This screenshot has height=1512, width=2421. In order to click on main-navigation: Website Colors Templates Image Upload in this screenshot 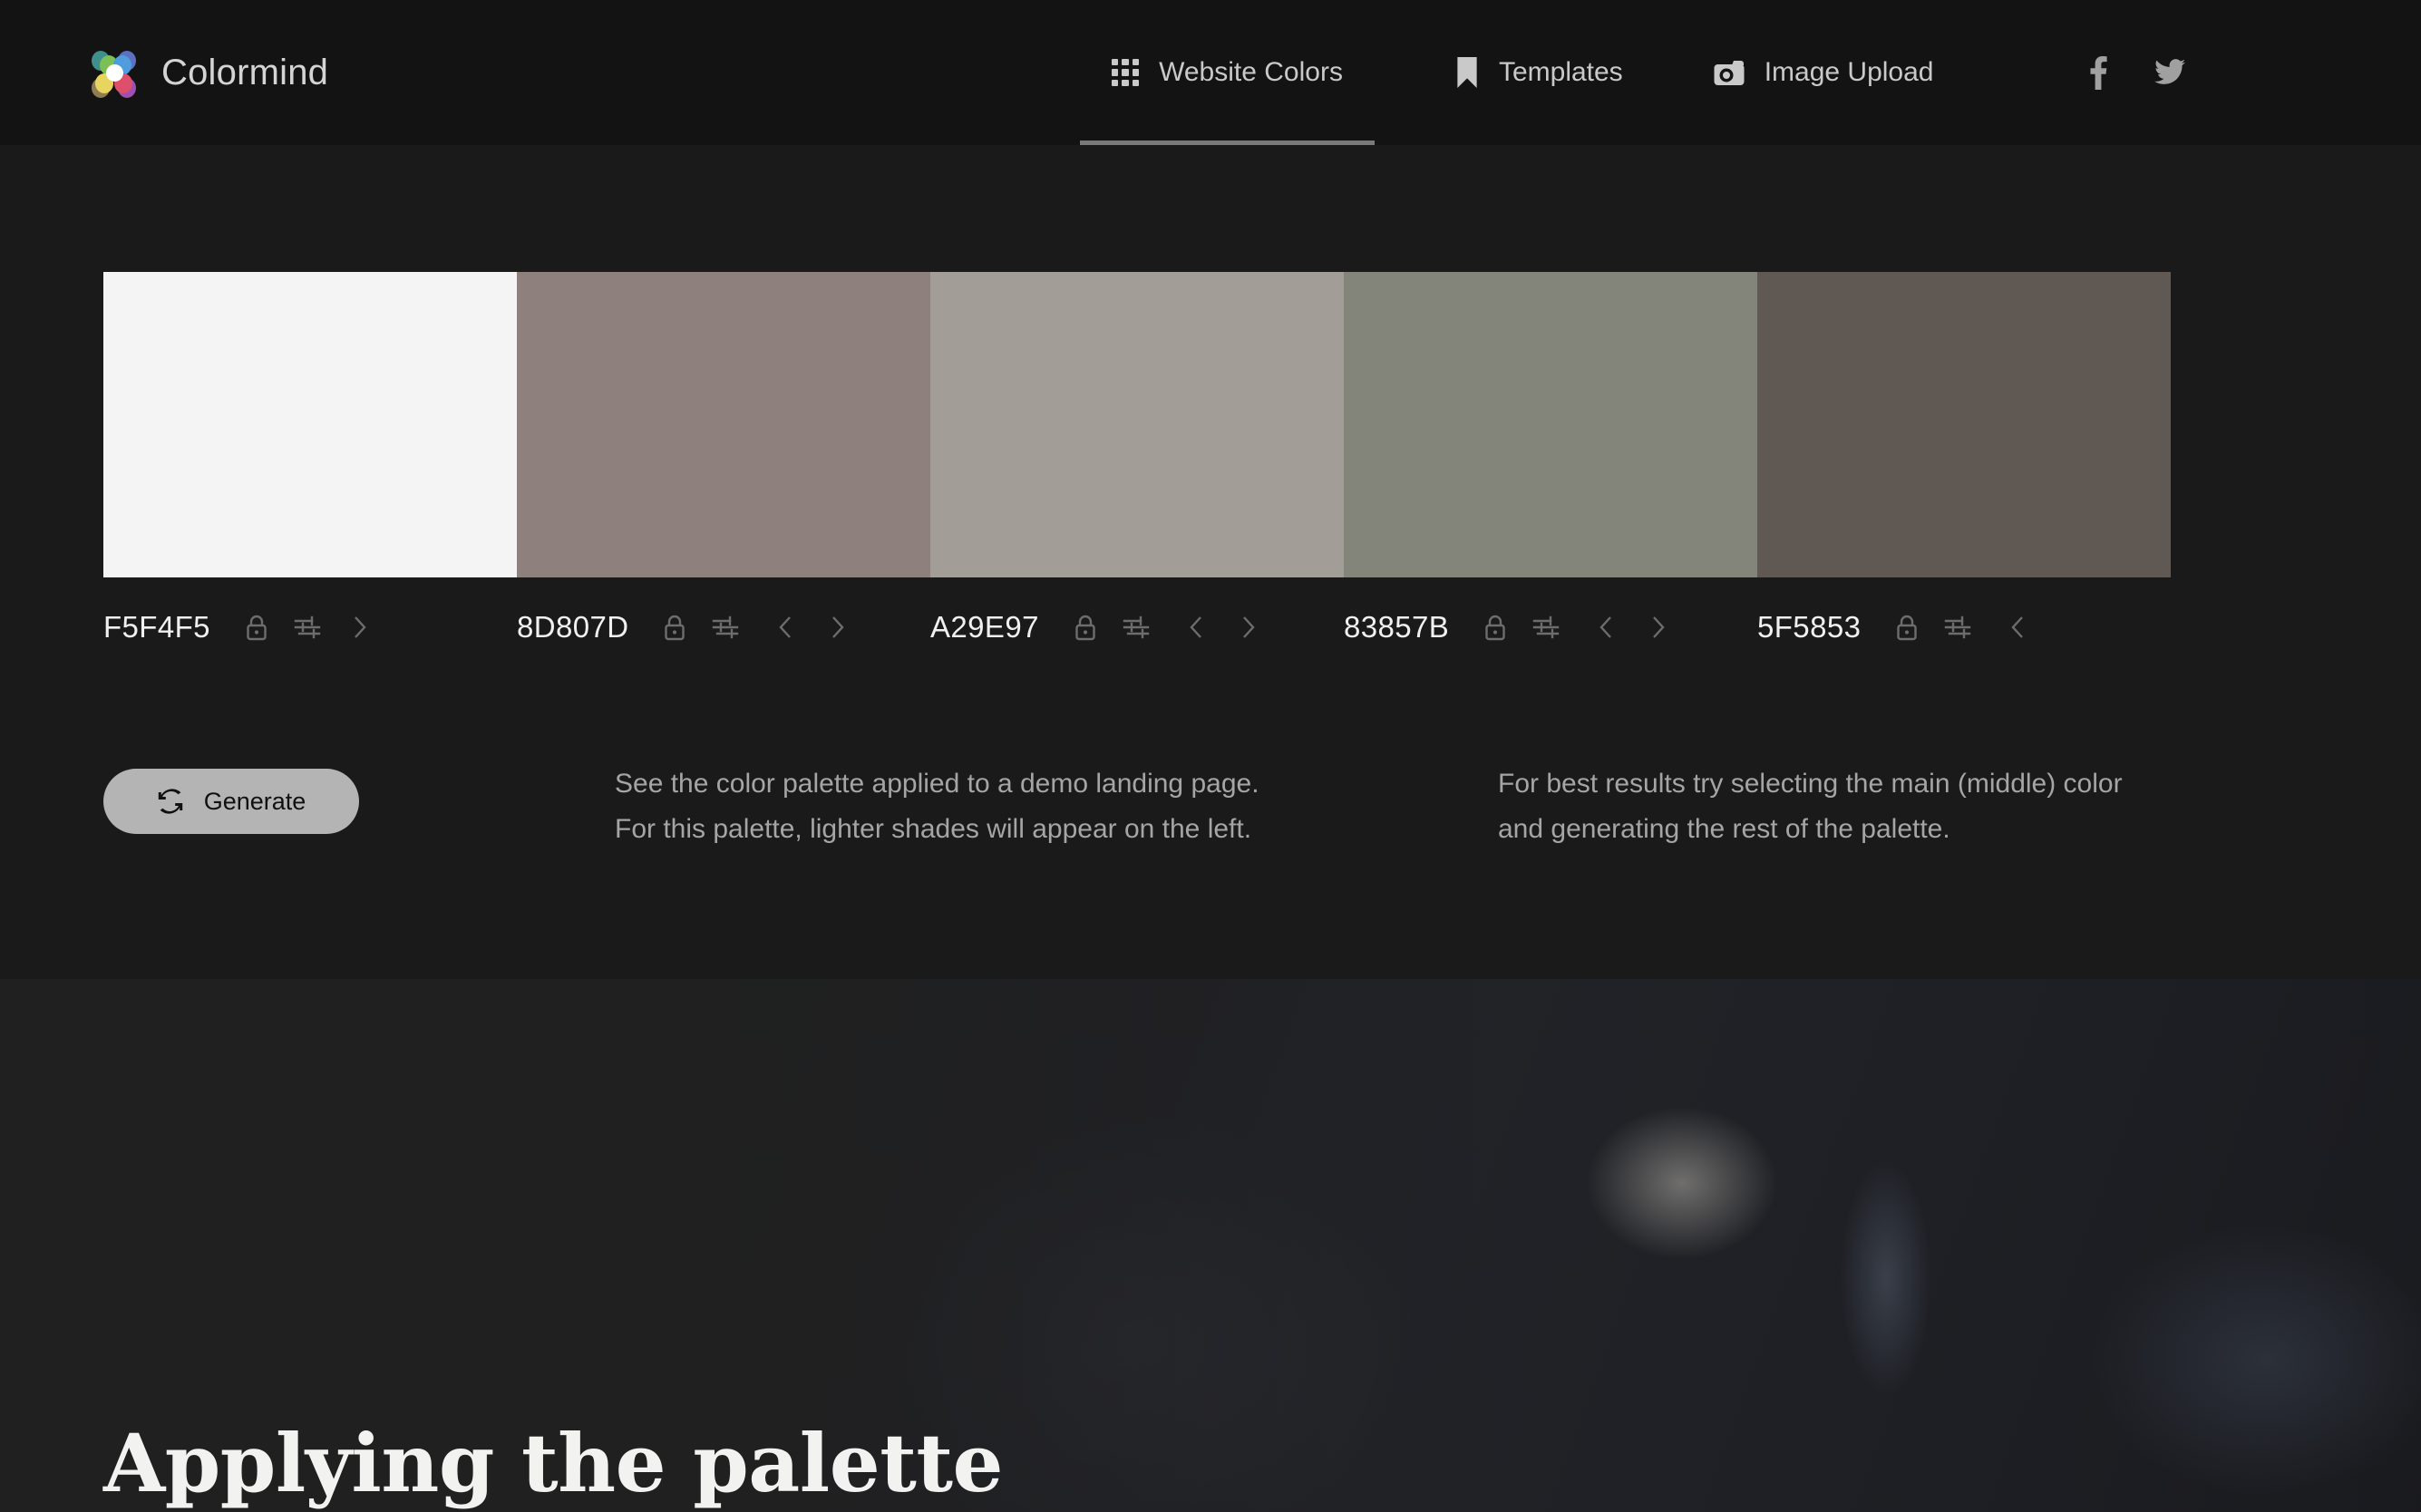, I will do `click(1633, 72)`.